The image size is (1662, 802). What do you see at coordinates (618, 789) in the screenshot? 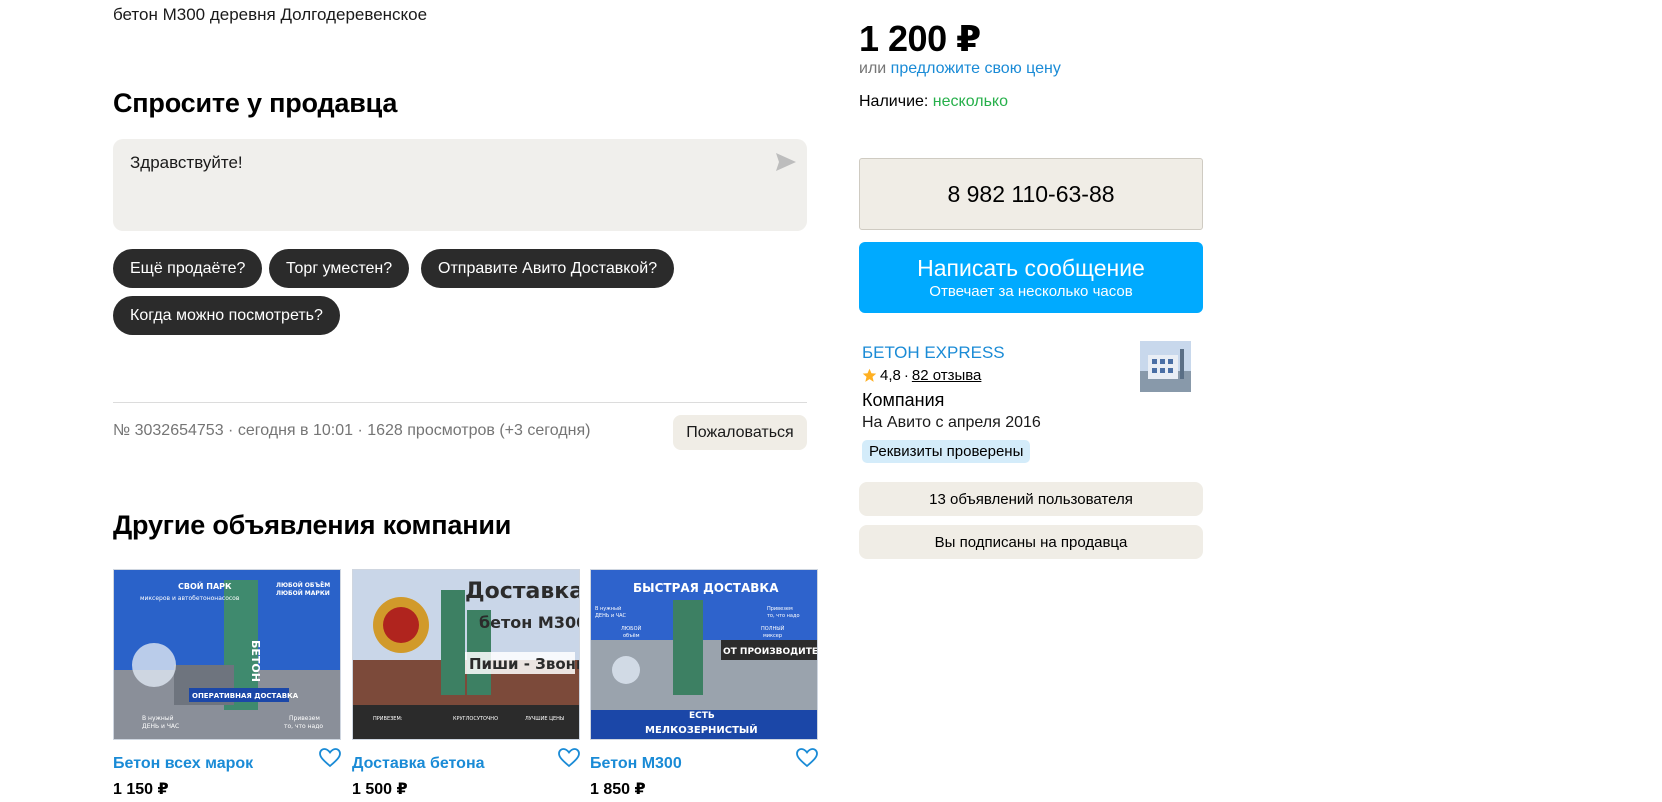
I see `ad-card-price: 1 850 ₽` at bounding box center [618, 789].